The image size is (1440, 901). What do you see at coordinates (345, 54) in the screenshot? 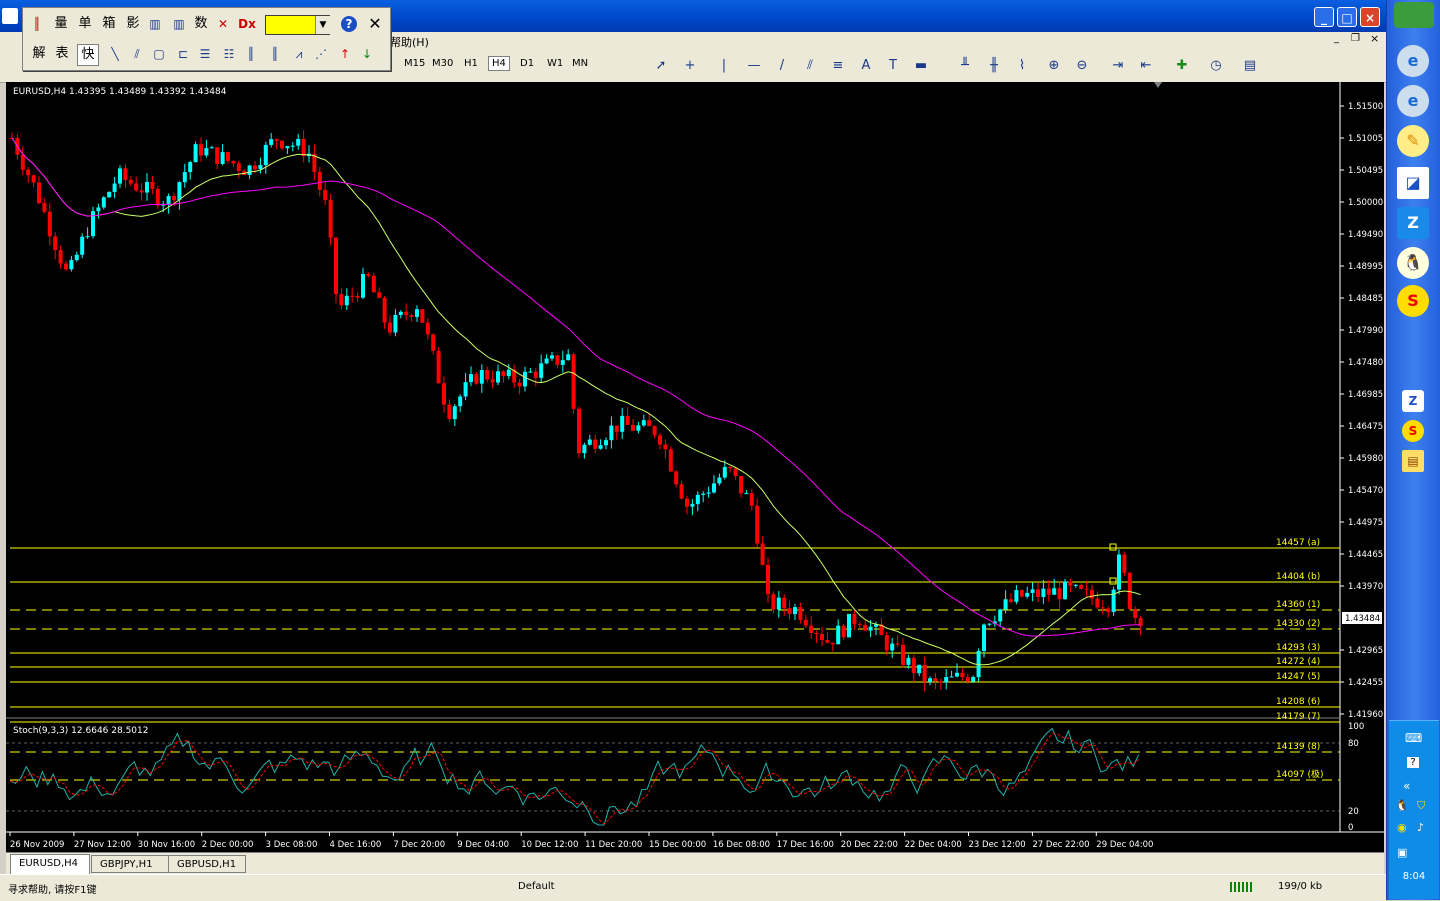
I see `arrow-up-icon: ↑` at bounding box center [345, 54].